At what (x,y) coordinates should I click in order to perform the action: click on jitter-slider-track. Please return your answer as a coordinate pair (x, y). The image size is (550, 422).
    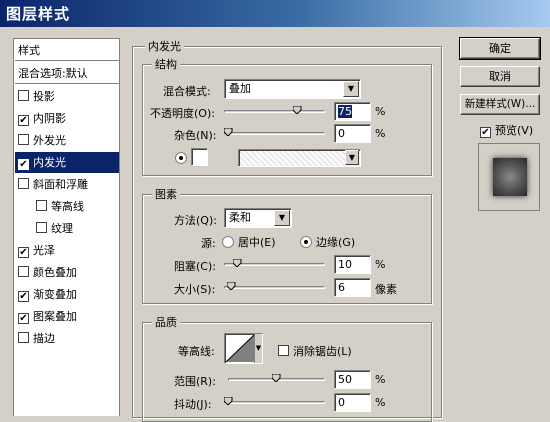
    Looking at the image, I should click on (274, 402).